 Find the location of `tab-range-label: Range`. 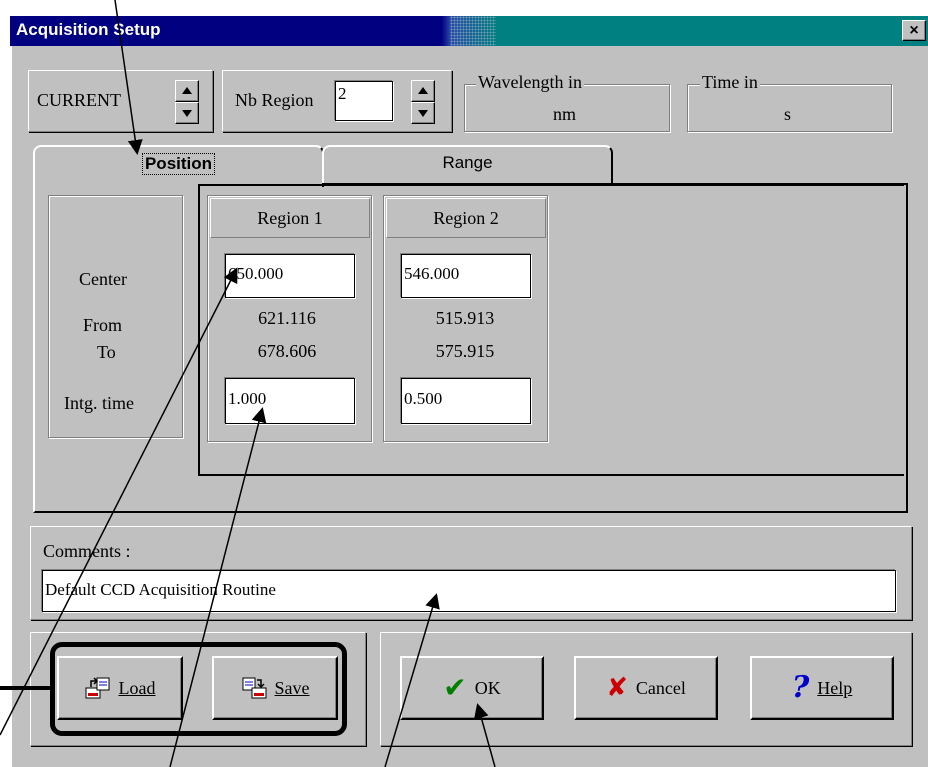

tab-range-label: Range is located at coordinates (467, 162).